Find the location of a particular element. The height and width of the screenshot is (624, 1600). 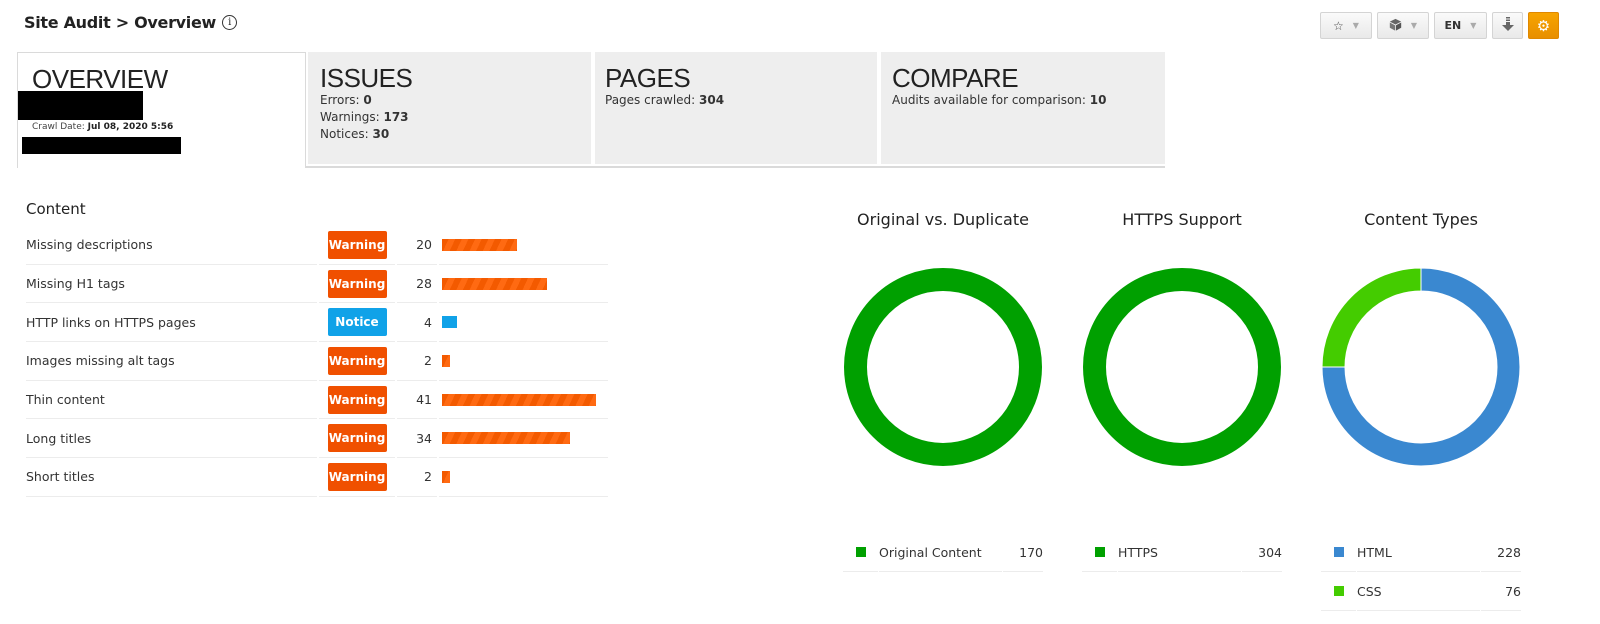

issue-name: Images missing alt tags is located at coordinates (171, 361).